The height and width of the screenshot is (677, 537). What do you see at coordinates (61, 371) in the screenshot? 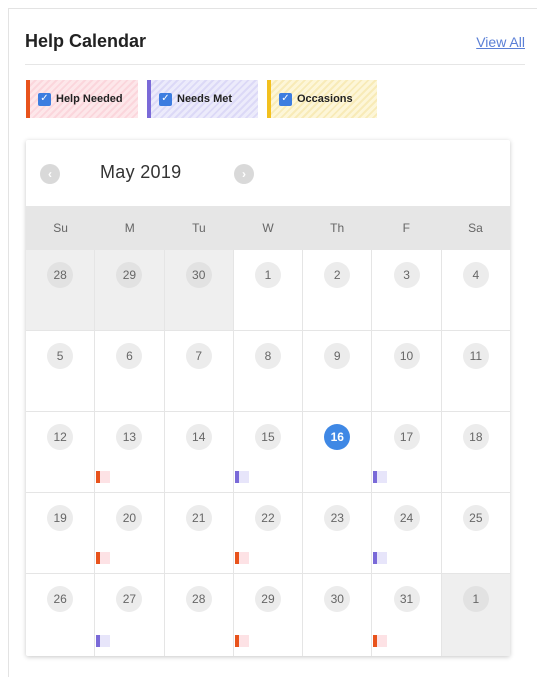
I see `calendar-day-cell: 5` at bounding box center [61, 371].